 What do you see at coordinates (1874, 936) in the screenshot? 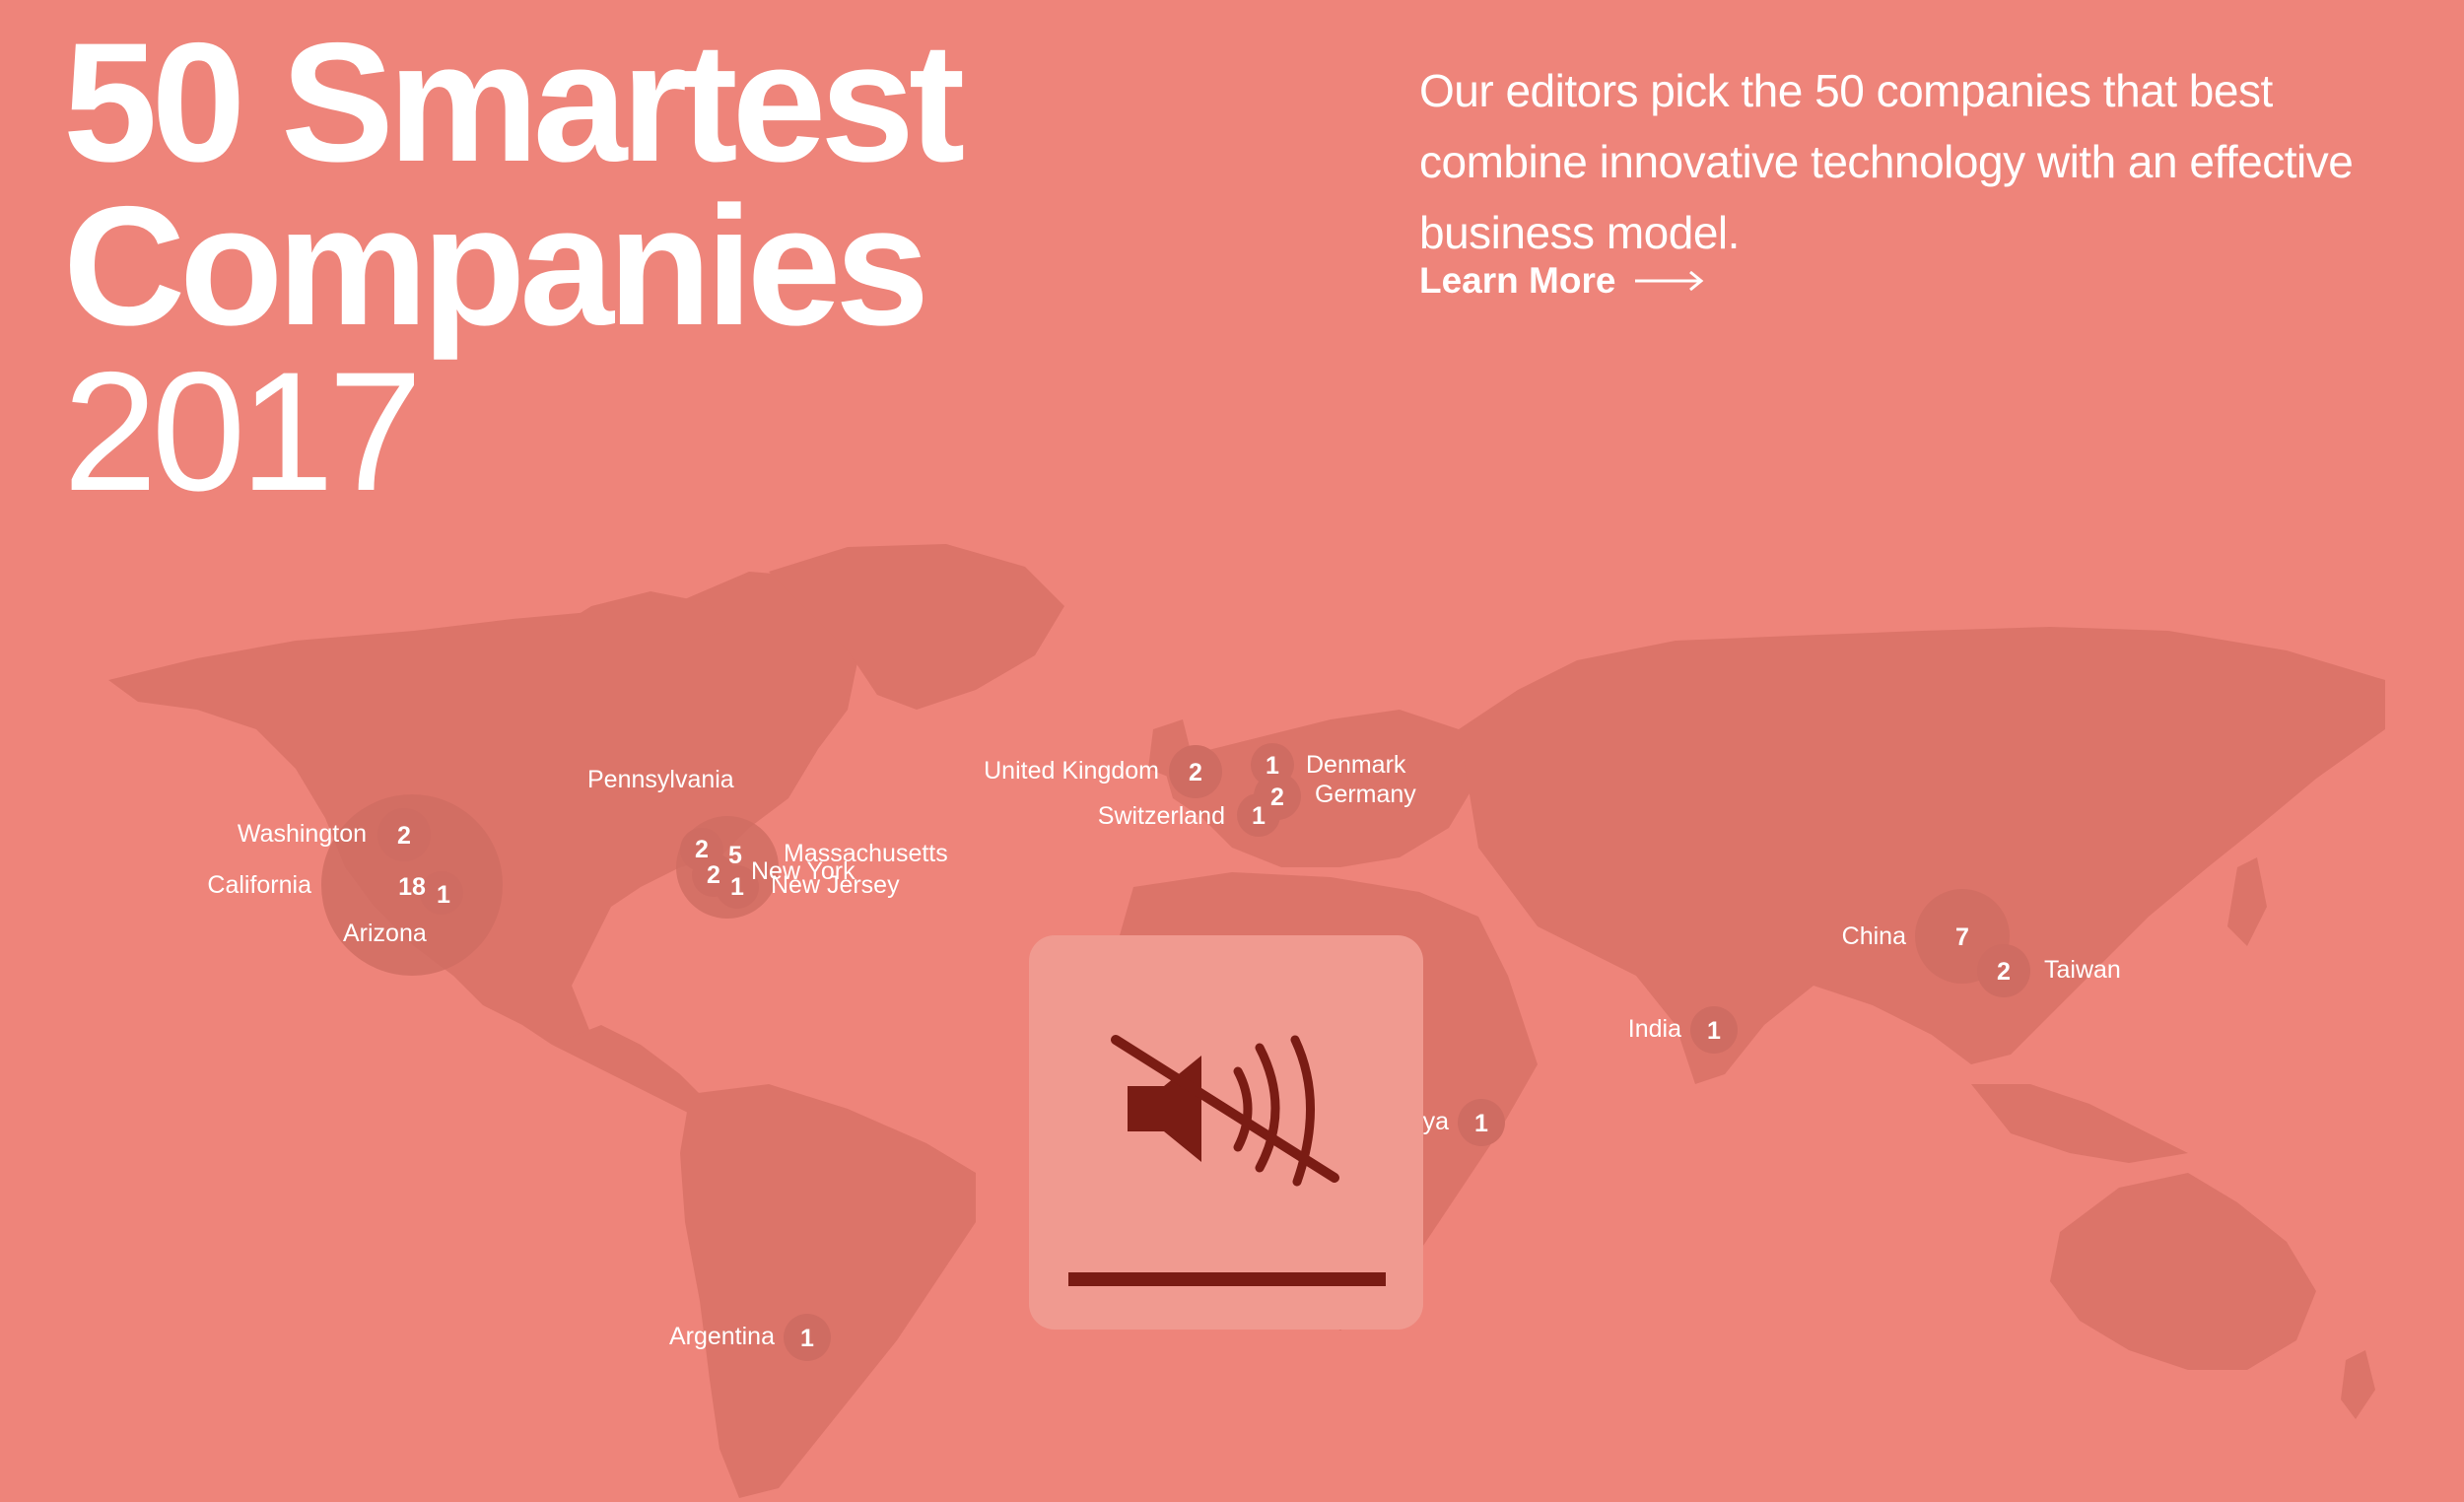
I see `china-label: China` at bounding box center [1874, 936].